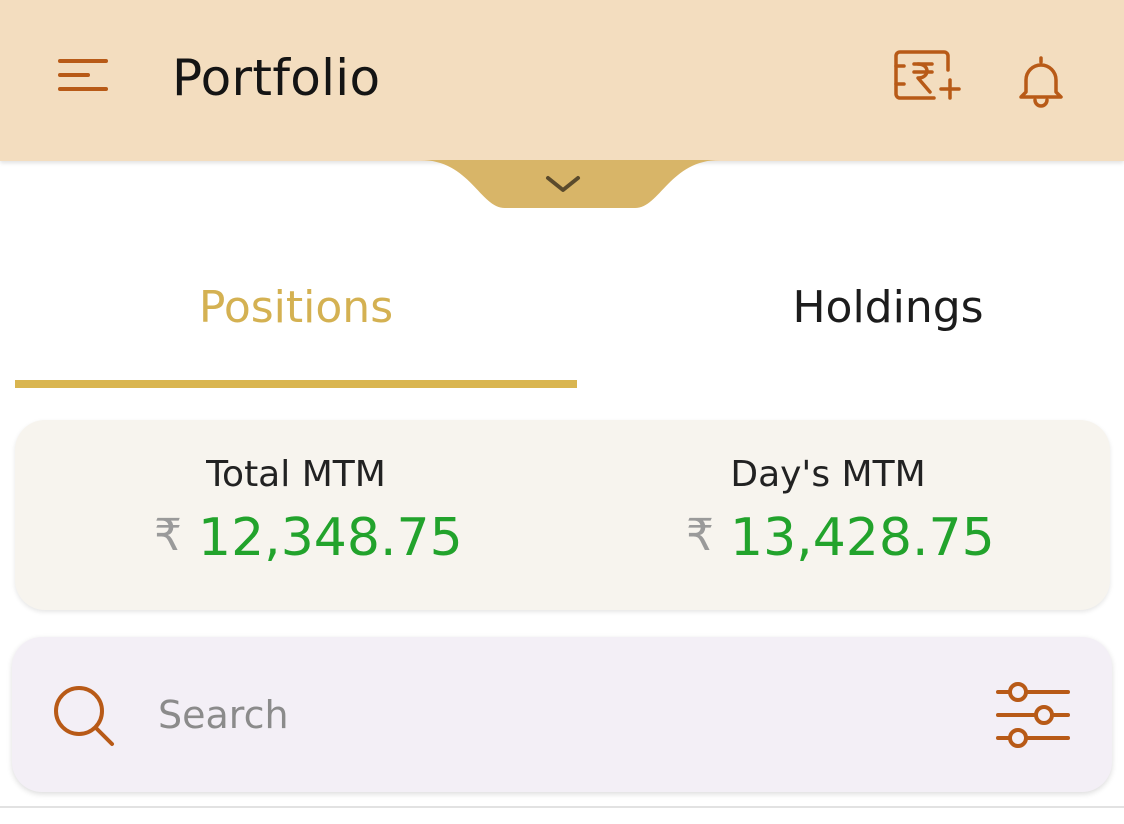 This screenshot has height=824, width=1124. I want to click on add-funds-button, so click(926, 77).